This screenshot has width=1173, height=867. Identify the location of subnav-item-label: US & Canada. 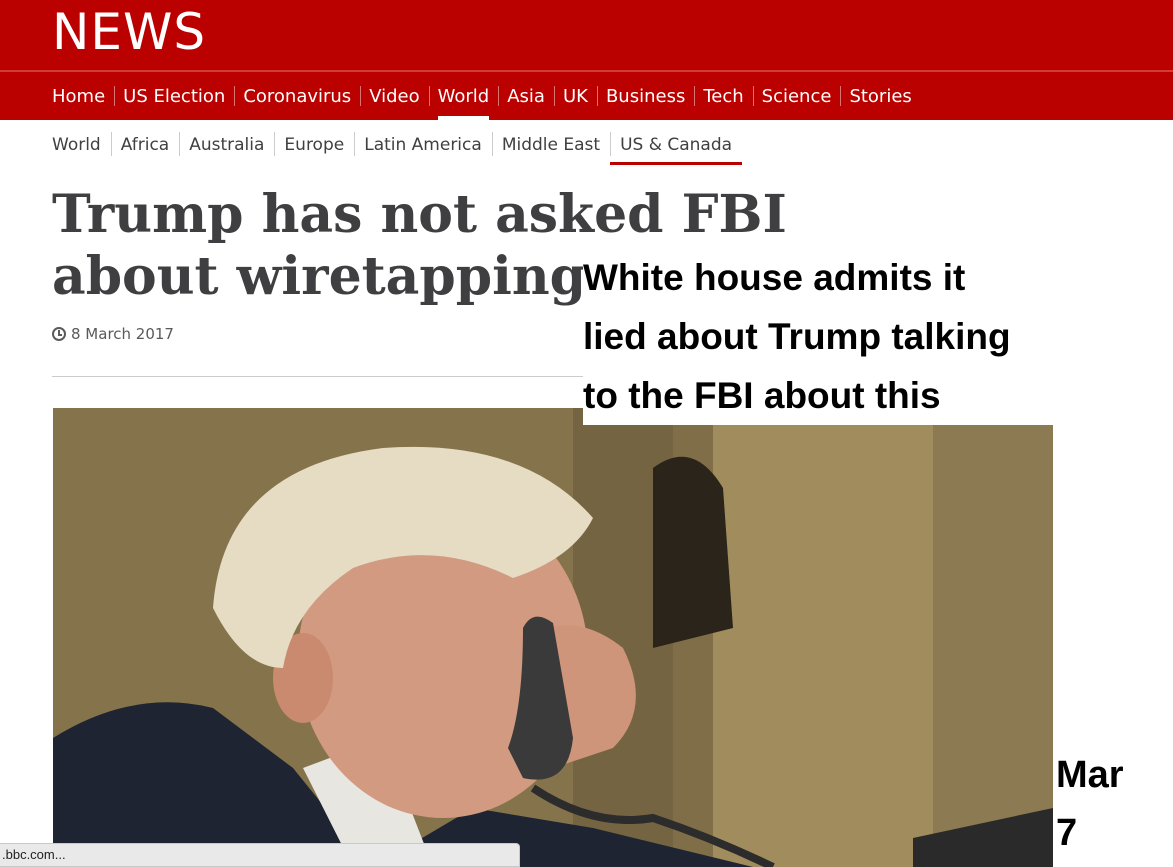
(676, 145).